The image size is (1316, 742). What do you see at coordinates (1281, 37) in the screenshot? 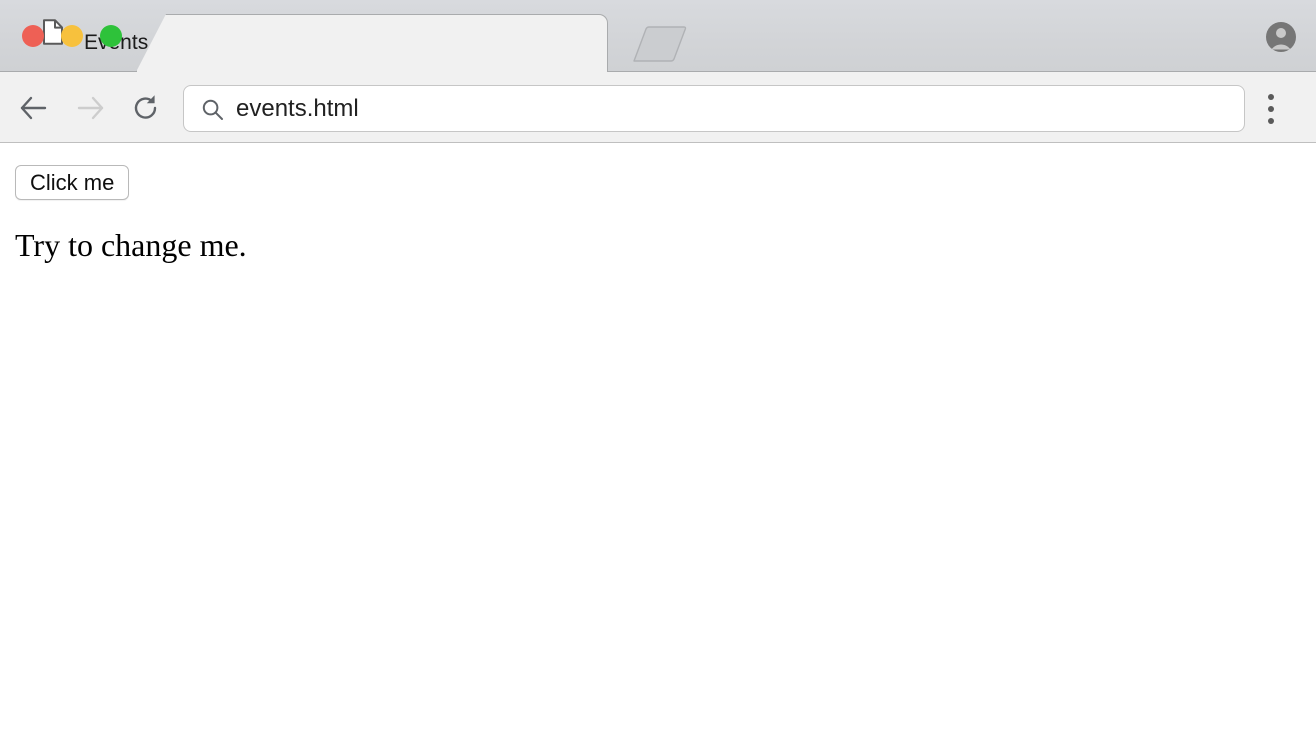
I see `account-circle-icon` at bounding box center [1281, 37].